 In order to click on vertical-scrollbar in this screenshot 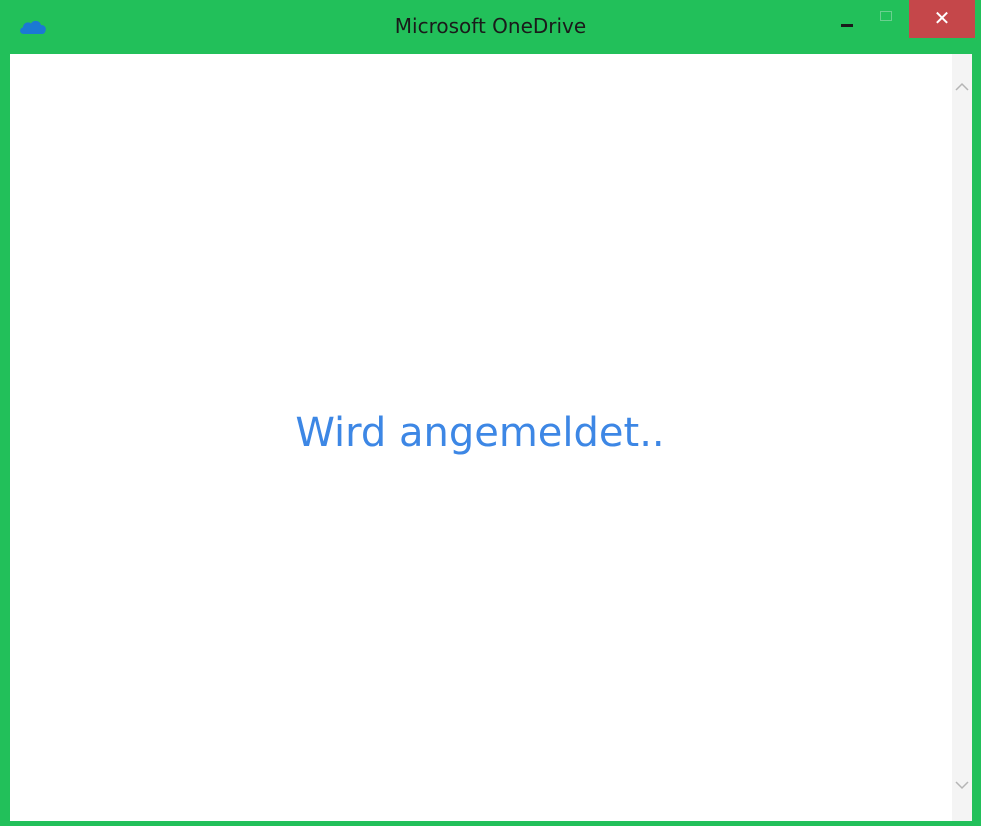, I will do `click(962, 437)`.